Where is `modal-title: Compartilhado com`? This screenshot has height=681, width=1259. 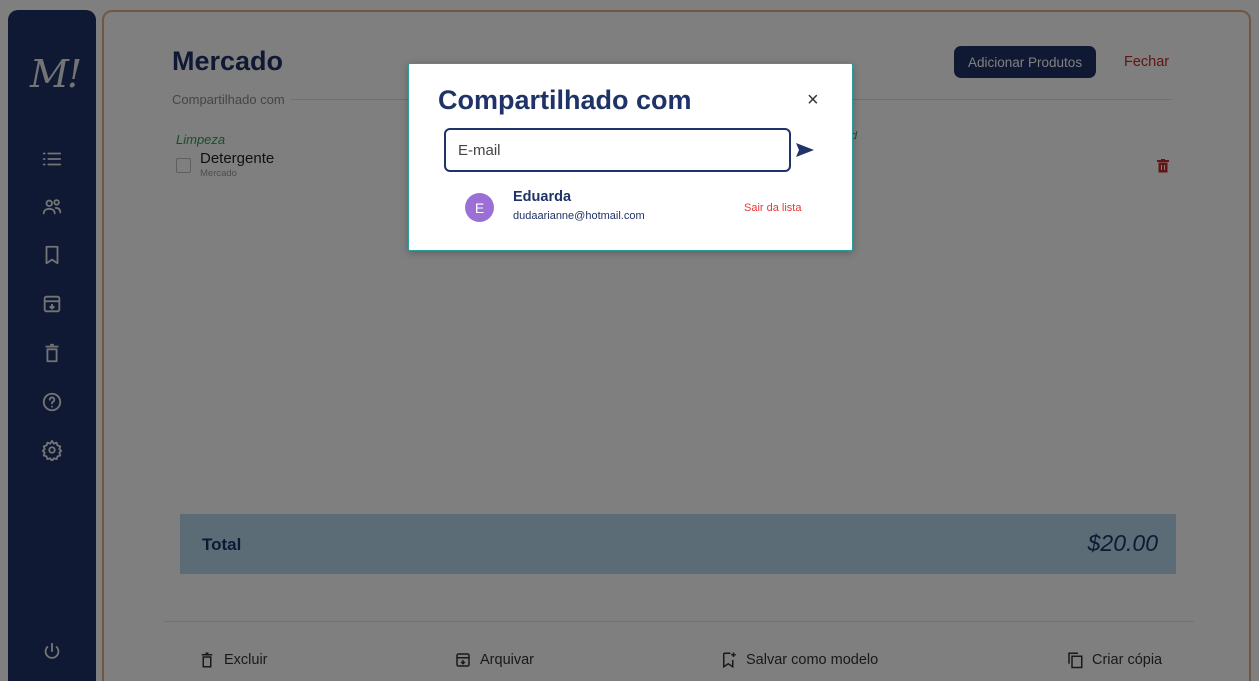 modal-title: Compartilhado com is located at coordinates (565, 100).